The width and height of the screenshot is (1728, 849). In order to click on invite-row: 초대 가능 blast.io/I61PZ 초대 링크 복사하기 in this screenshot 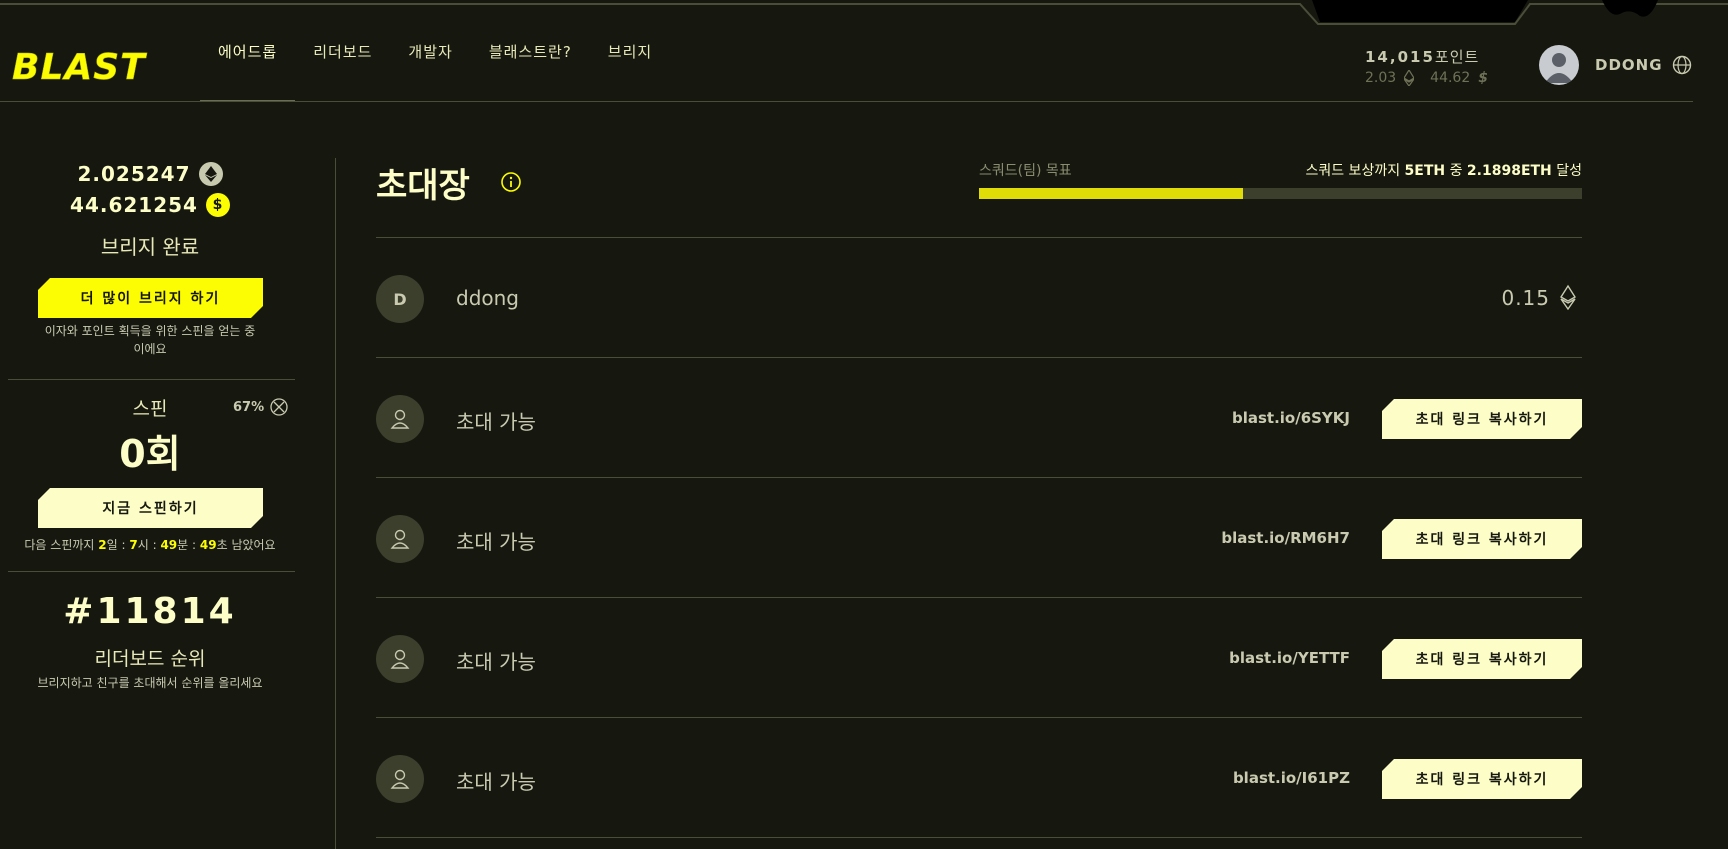, I will do `click(979, 777)`.